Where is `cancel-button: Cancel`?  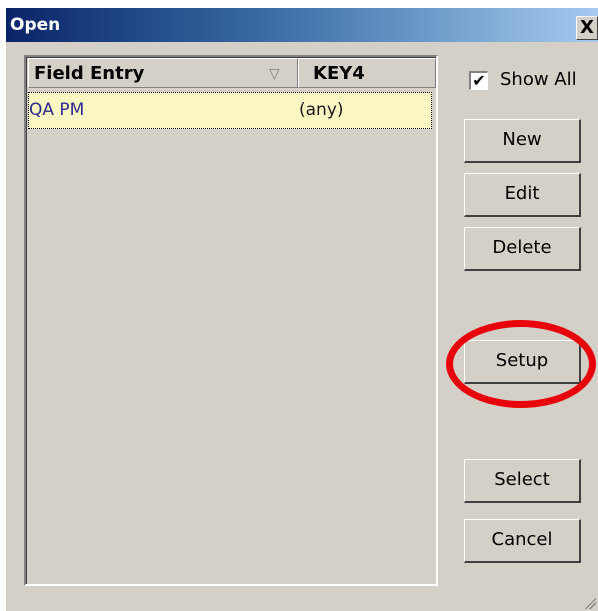
cancel-button: Cancel is located at coordinates (522, 541).